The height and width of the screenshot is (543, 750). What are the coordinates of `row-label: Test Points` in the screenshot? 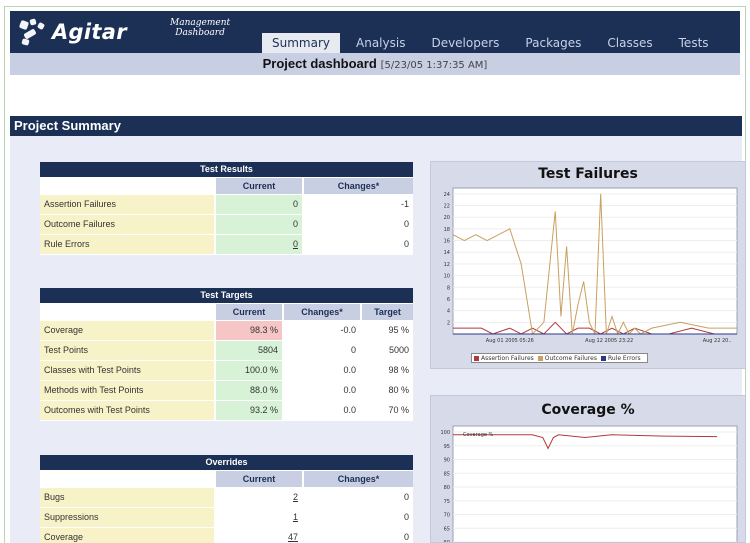 It's located at (127, 350).